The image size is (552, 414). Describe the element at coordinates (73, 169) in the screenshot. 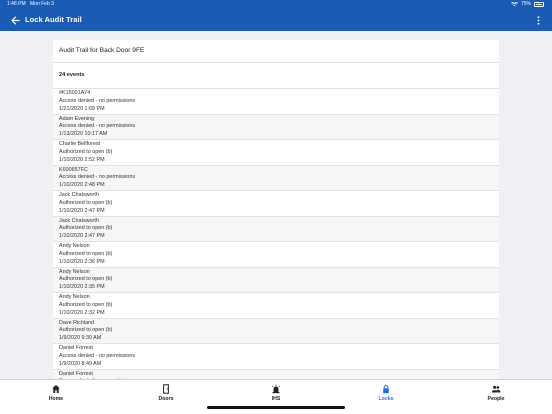

I see `event-name: K600657FC` at that location.